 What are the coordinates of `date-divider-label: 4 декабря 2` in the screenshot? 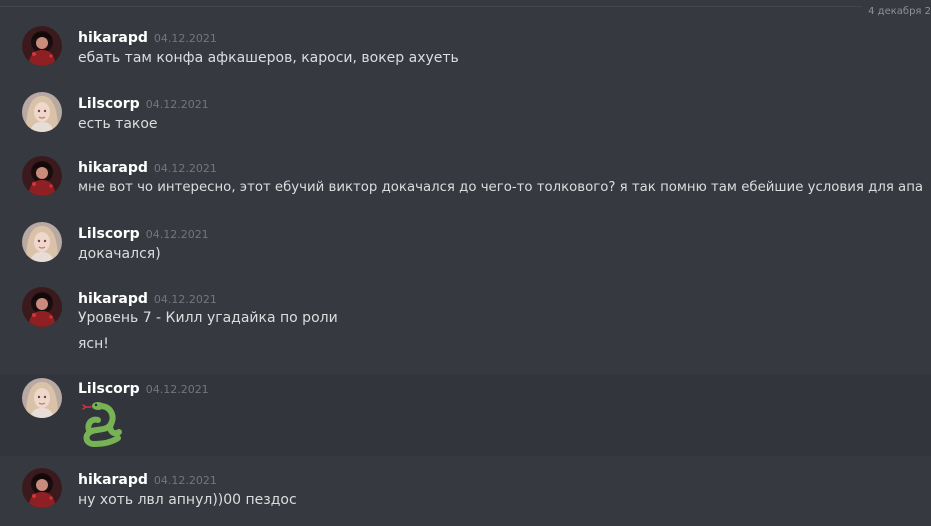 It's located at (896, 12).